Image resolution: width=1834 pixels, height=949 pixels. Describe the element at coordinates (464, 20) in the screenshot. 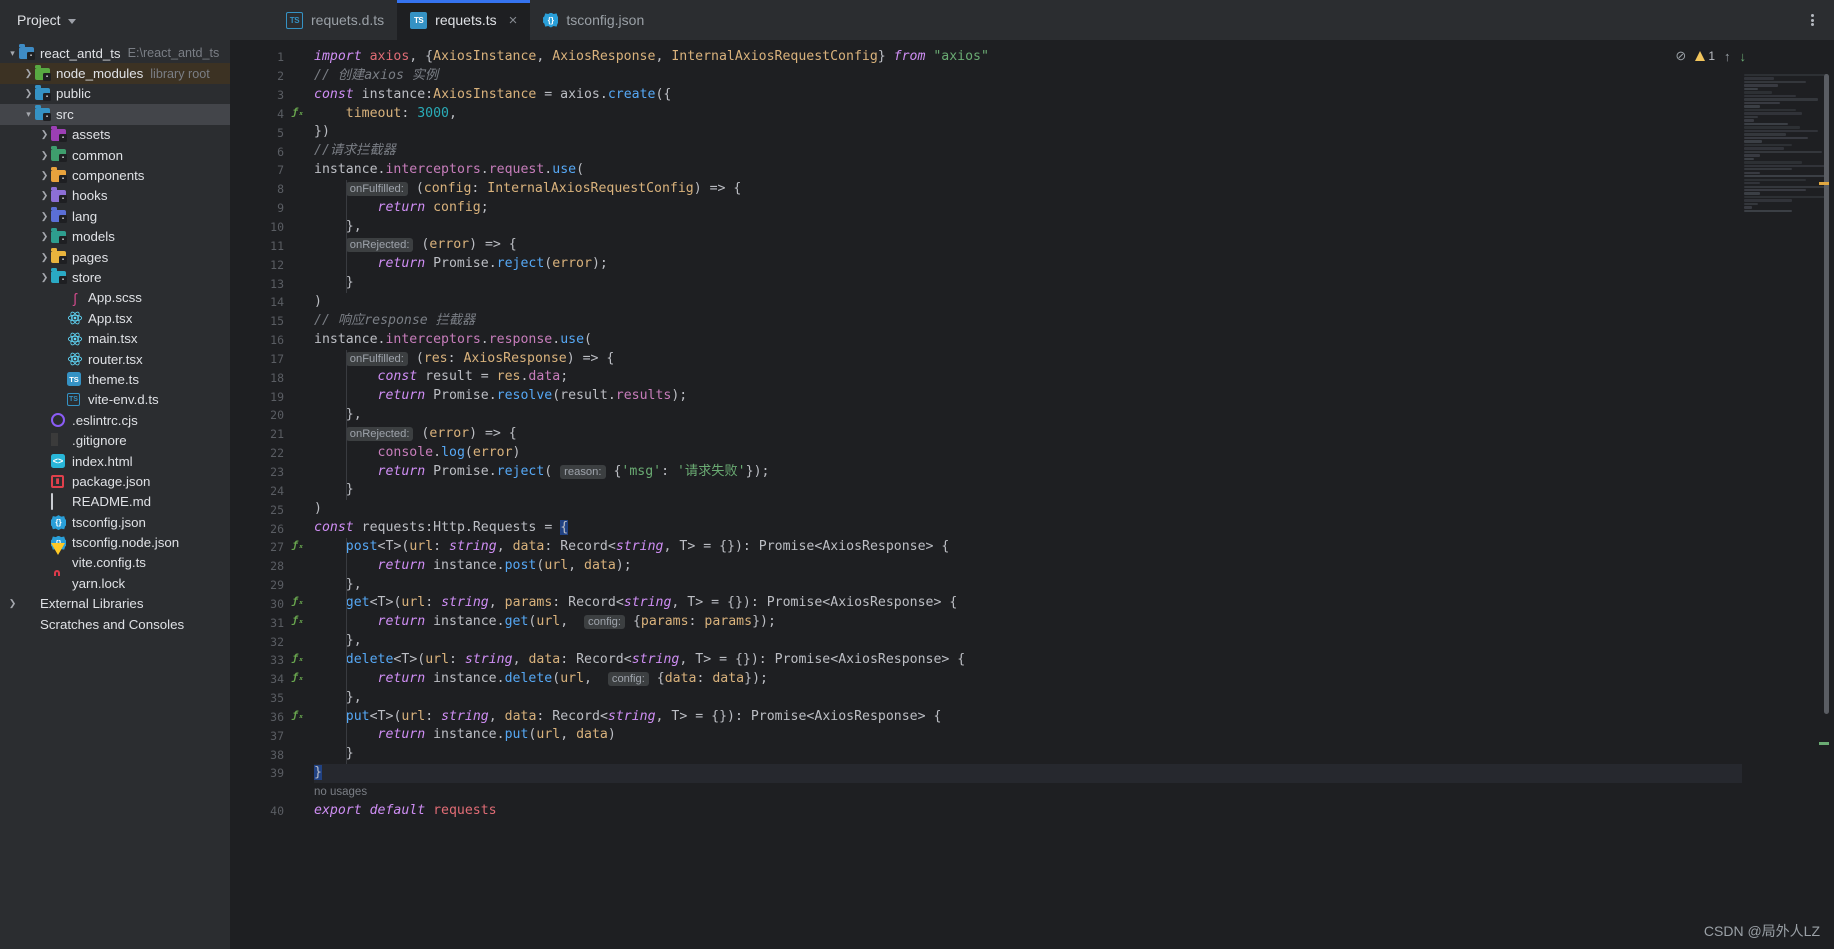

I see `editor-tab-requets-ts: TS requets.ts ×` at that location.